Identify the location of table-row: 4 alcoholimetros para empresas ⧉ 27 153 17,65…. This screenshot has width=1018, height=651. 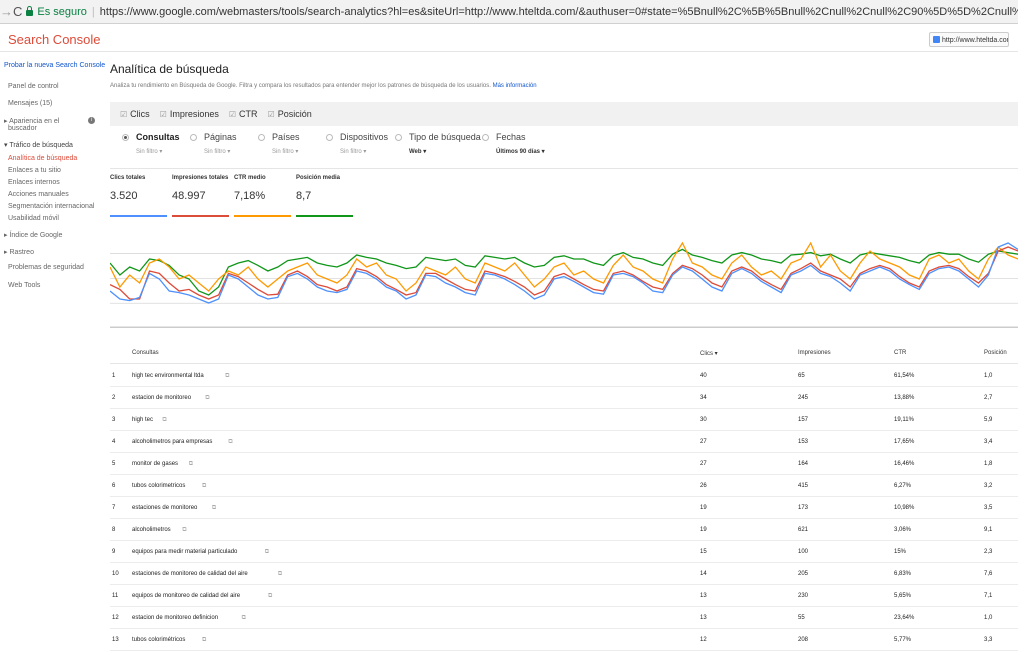
(564, 442).